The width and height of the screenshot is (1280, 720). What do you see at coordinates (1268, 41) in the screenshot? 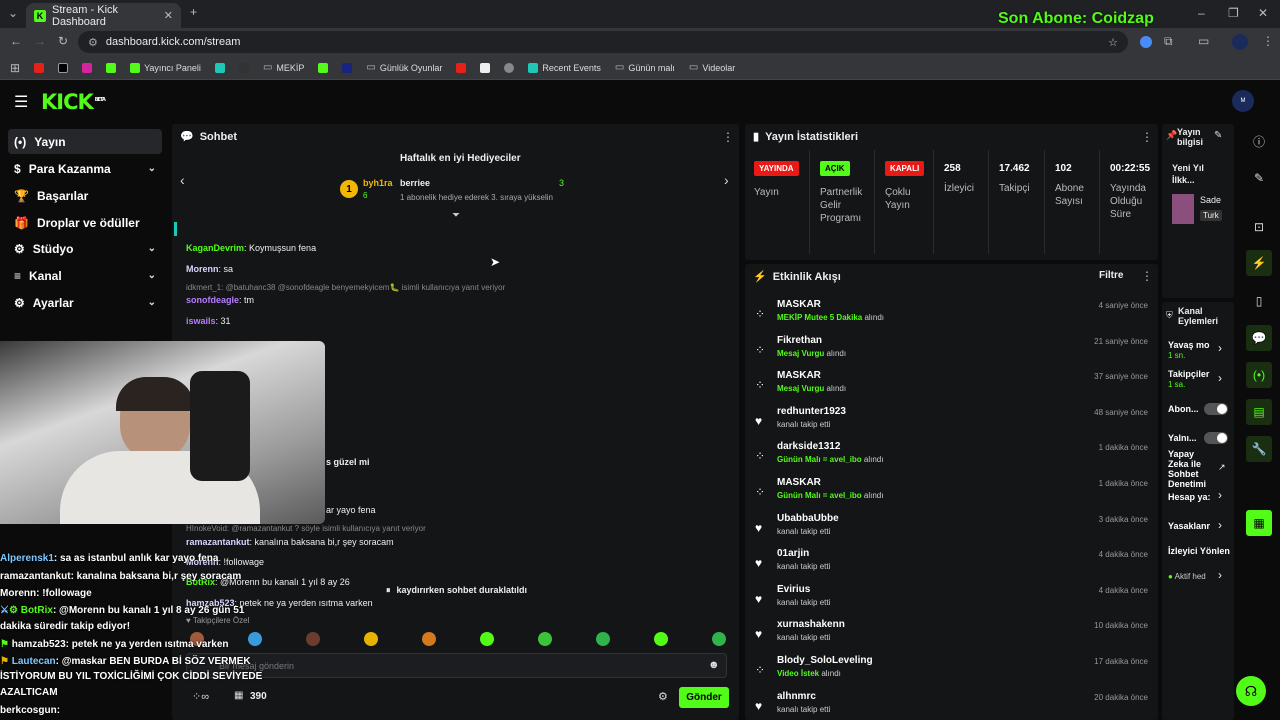
I see `menu-kebab-icon: ⋮` at bounding box center [1268, 41].